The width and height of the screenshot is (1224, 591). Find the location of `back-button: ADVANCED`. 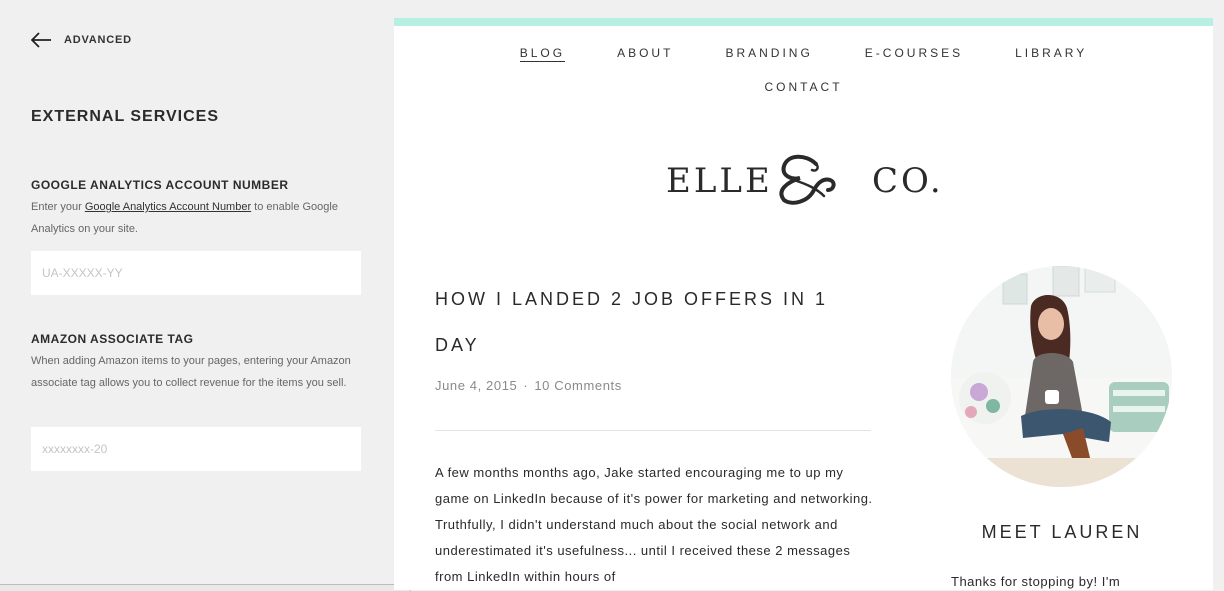

back-button: ADVANCED is located at coordinates (81, 40).